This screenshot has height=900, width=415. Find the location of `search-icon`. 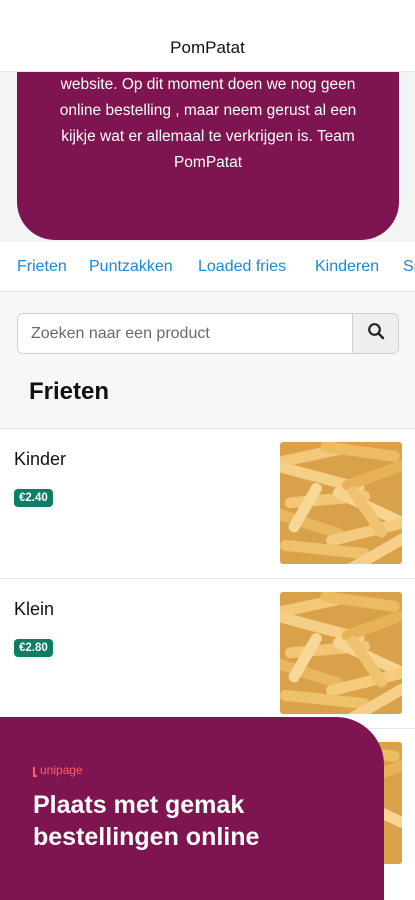

search-icon is located at coordinates (376, 333).